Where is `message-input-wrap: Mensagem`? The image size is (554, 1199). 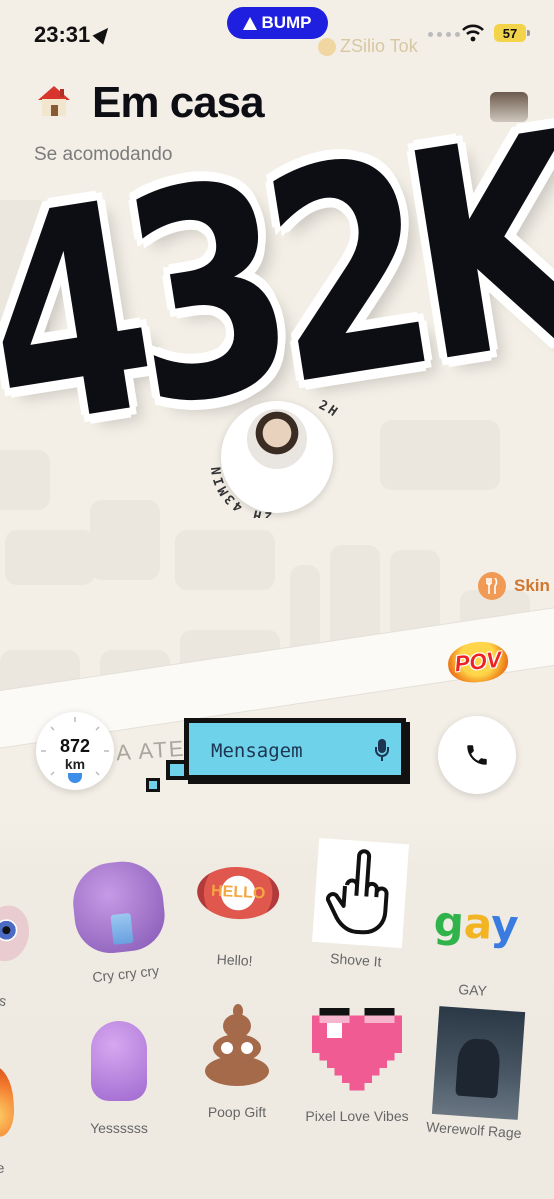
message-input-wrap: Mensagem is located at coordinates (295, 753).